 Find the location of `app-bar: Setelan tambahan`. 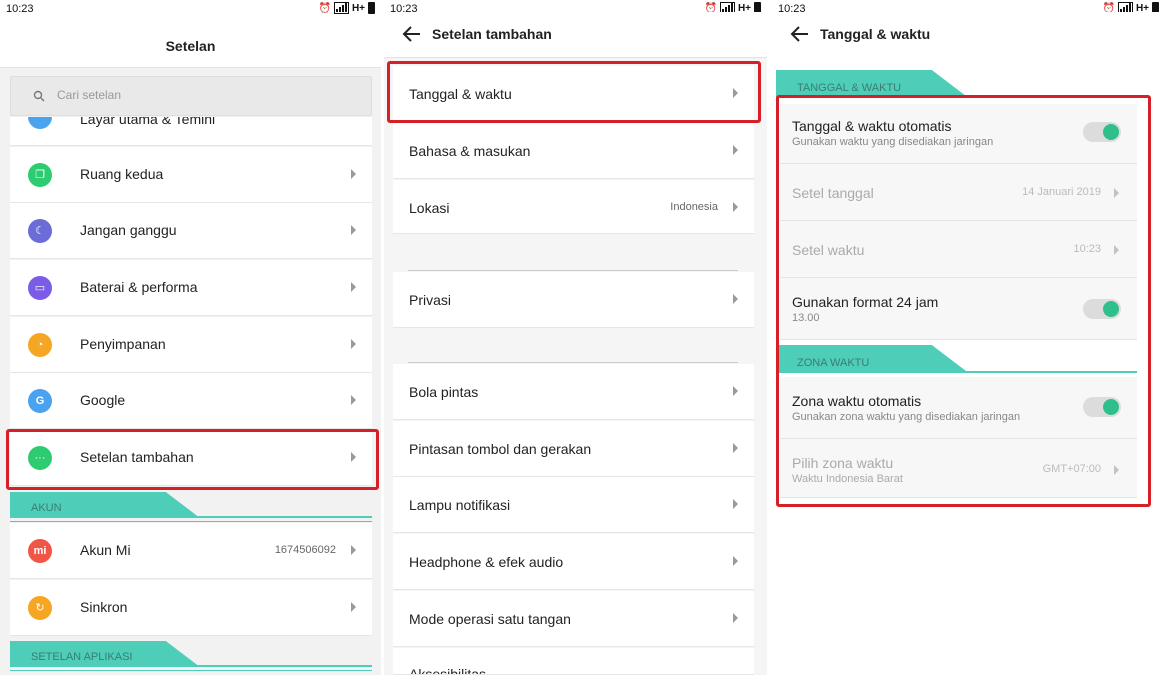

app-bar: Setelan tambahan is located at coordinates (575, 35).